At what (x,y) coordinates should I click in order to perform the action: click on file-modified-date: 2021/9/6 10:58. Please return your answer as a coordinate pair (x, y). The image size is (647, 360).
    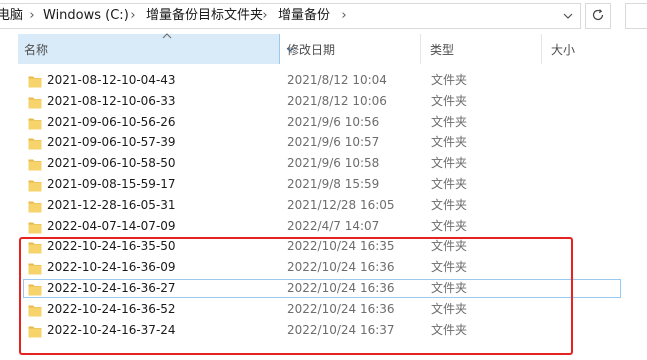
    Looking at the image, I should click on (333, 163).